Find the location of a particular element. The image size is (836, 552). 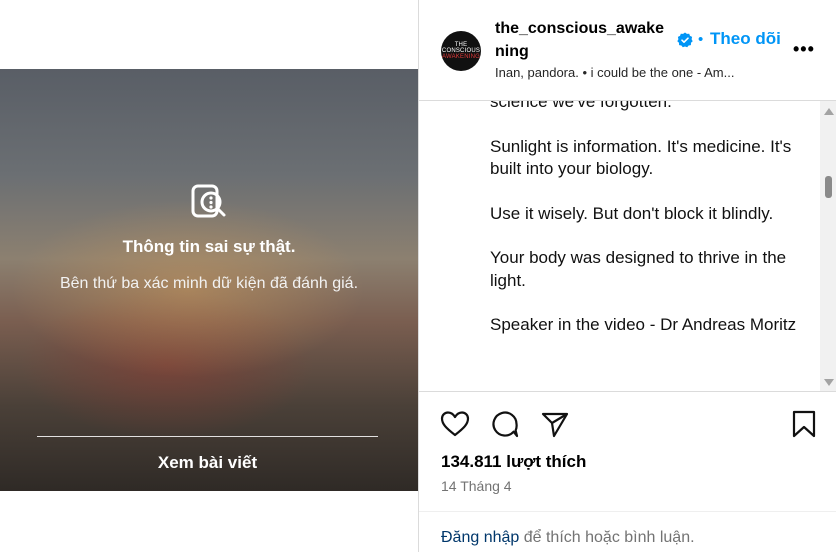

scroll-down-arrow-icon is located at coordinates (829, 382).